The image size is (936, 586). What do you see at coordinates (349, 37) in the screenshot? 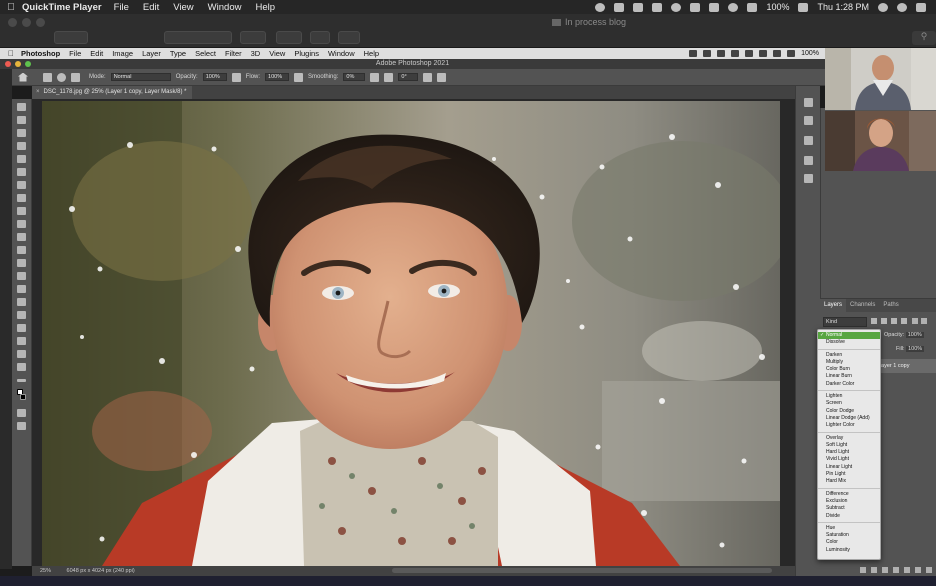
I see `tag-button` at bounding box center [349, 37].